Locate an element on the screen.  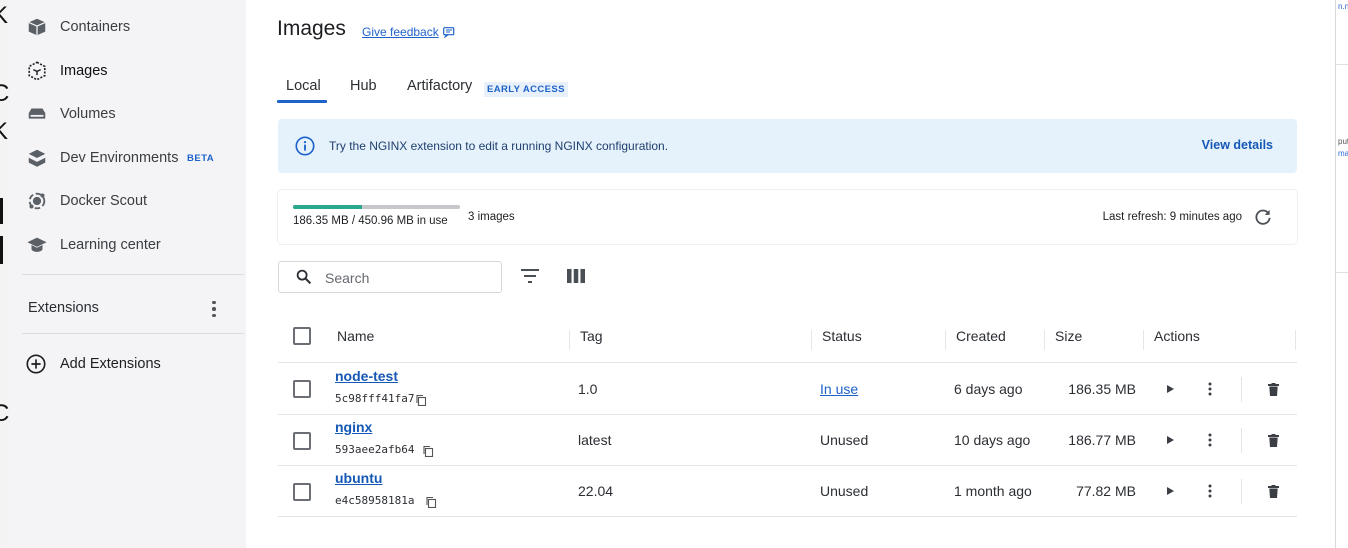
add-extensions-button: Add Extensions is located at coordinates (128, 364).